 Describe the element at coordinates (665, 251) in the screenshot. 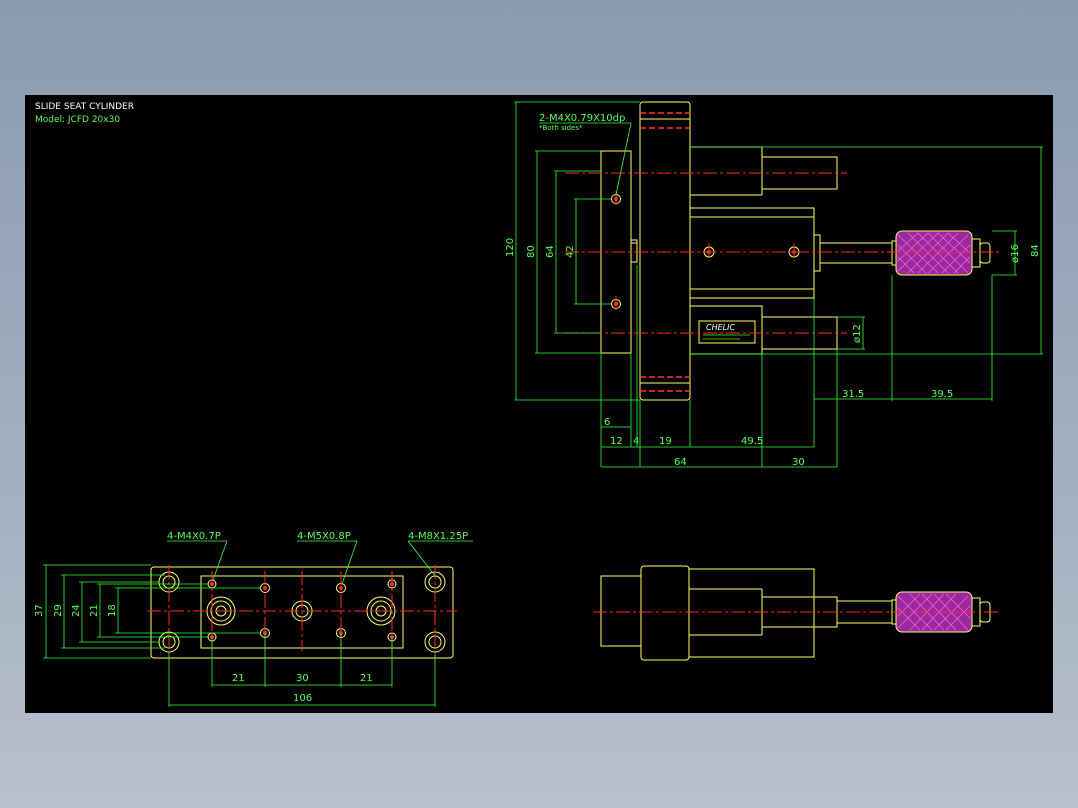

I see `body-block` at that location.